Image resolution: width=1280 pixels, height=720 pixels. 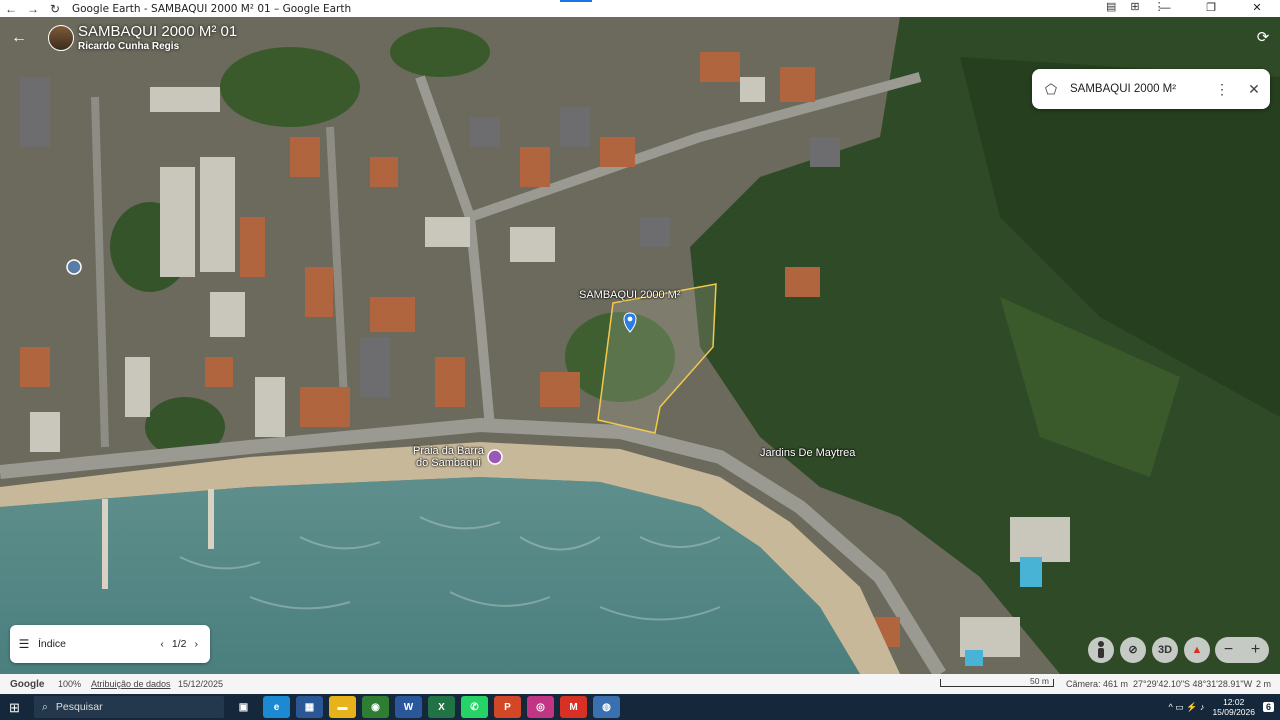 What do you see at coordinates (55, 9) in the screenshot?
I see `reload-icon: ↻` at bounding box center [55, 9].